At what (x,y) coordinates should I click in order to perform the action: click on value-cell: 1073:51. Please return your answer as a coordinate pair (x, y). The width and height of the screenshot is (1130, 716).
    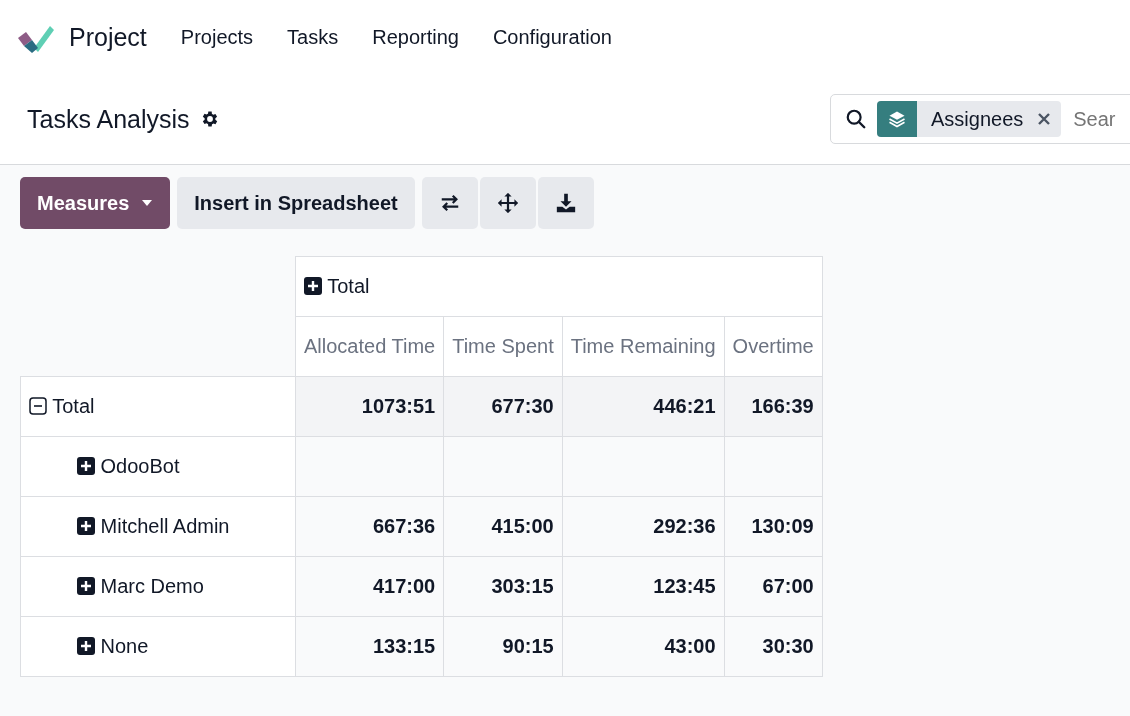
    Looking at the image, I should click on (369, 406).